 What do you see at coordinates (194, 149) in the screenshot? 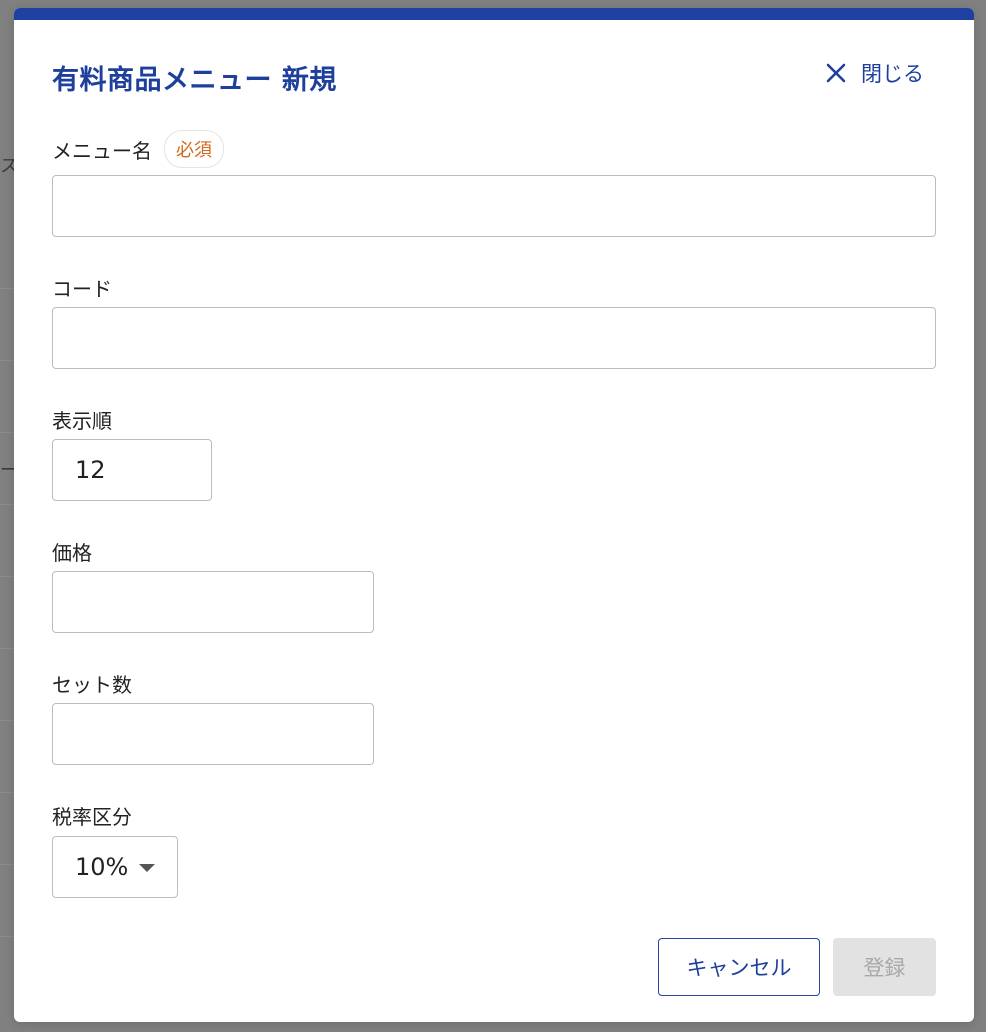
I see `required-badge: 必須` at bounding box center [194, 149].